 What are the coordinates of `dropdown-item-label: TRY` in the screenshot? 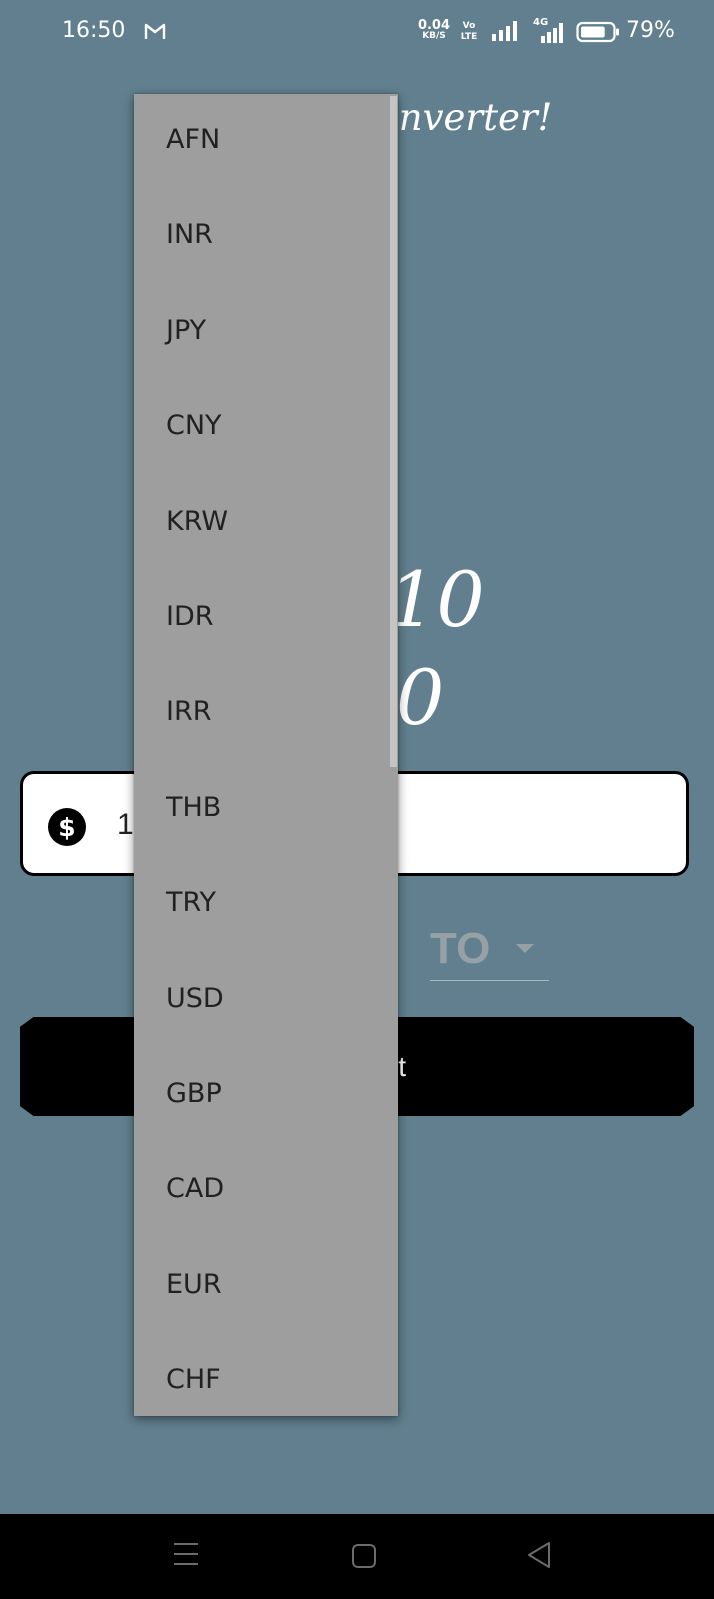 It's located at (191, 903).